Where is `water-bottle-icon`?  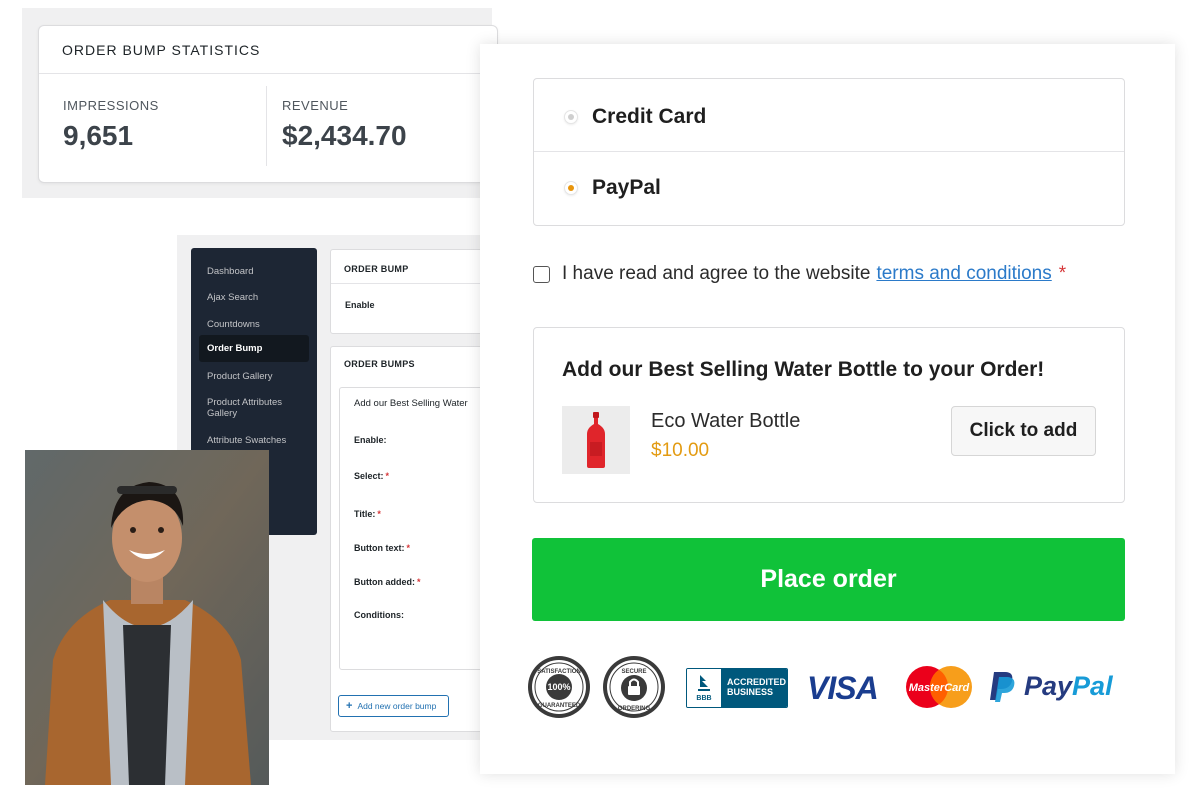
water-bottle-icon is located at coordinates (596, 440).